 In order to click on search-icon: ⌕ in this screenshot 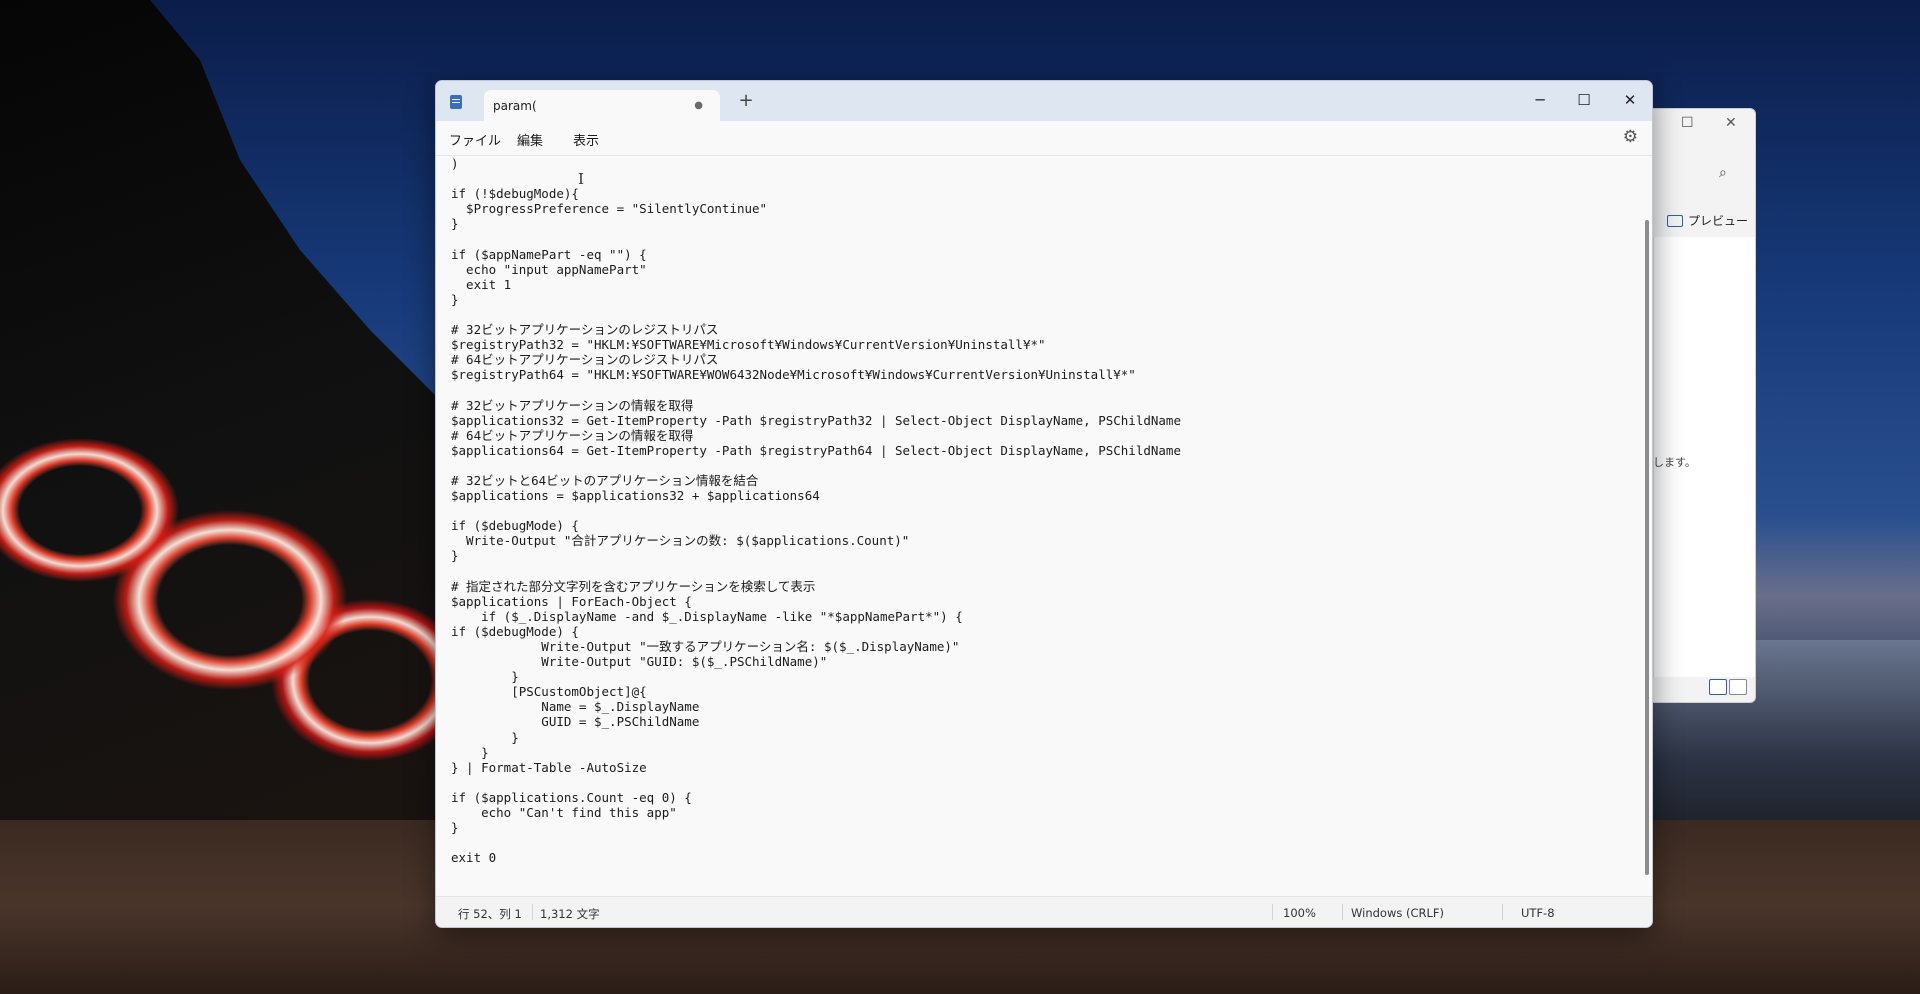, I will do `click(1723, 173)`.